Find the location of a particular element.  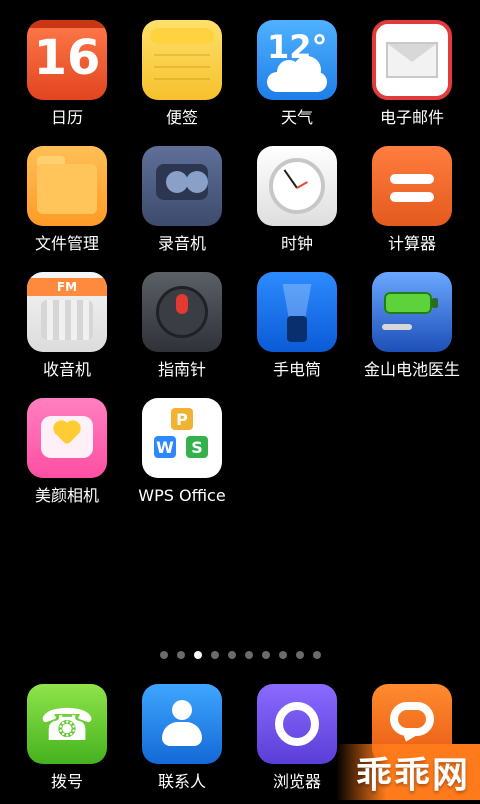

app-clock: 时钟 is located at coordinates (297, 206).